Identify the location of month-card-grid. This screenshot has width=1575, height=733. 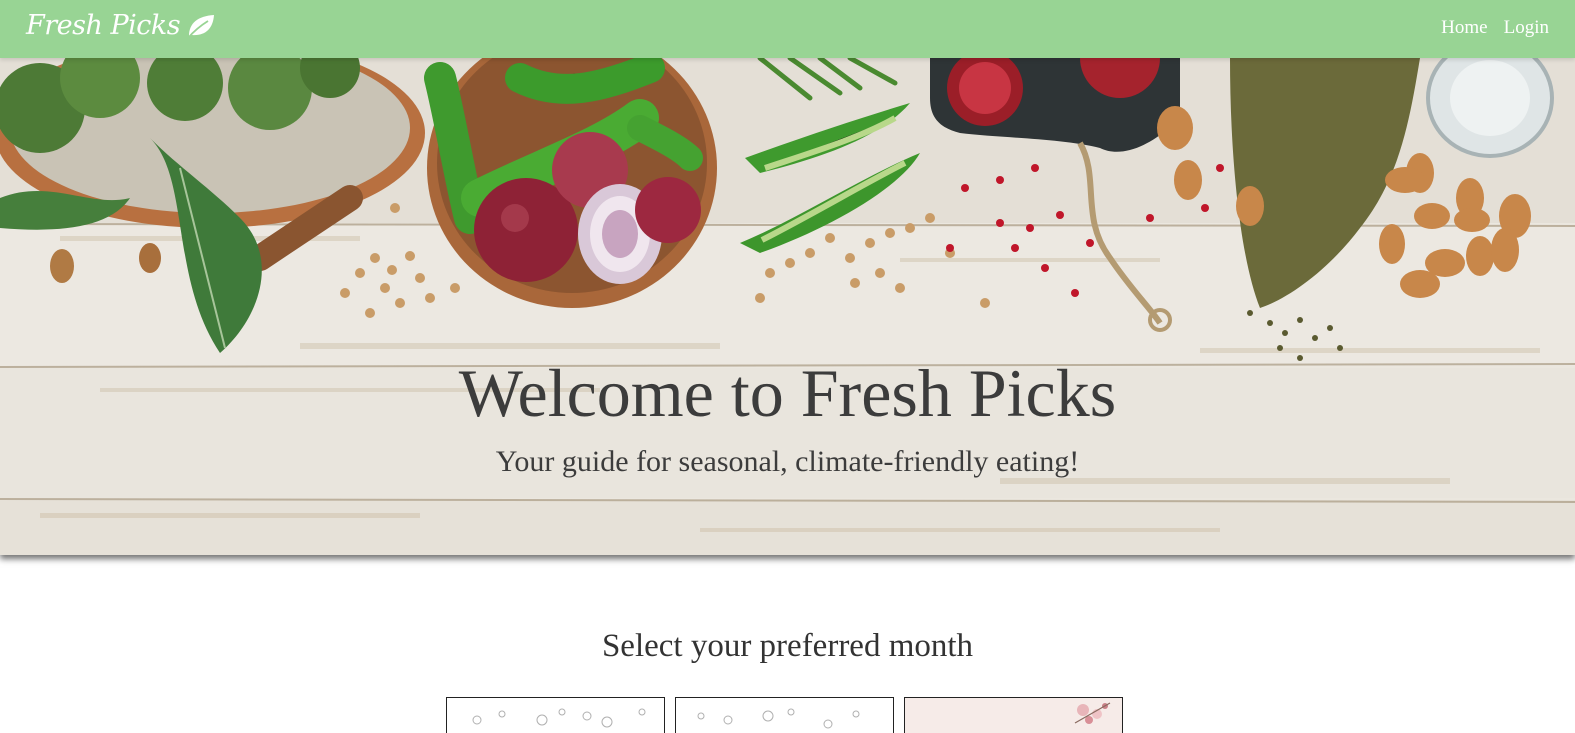
(784, 715).